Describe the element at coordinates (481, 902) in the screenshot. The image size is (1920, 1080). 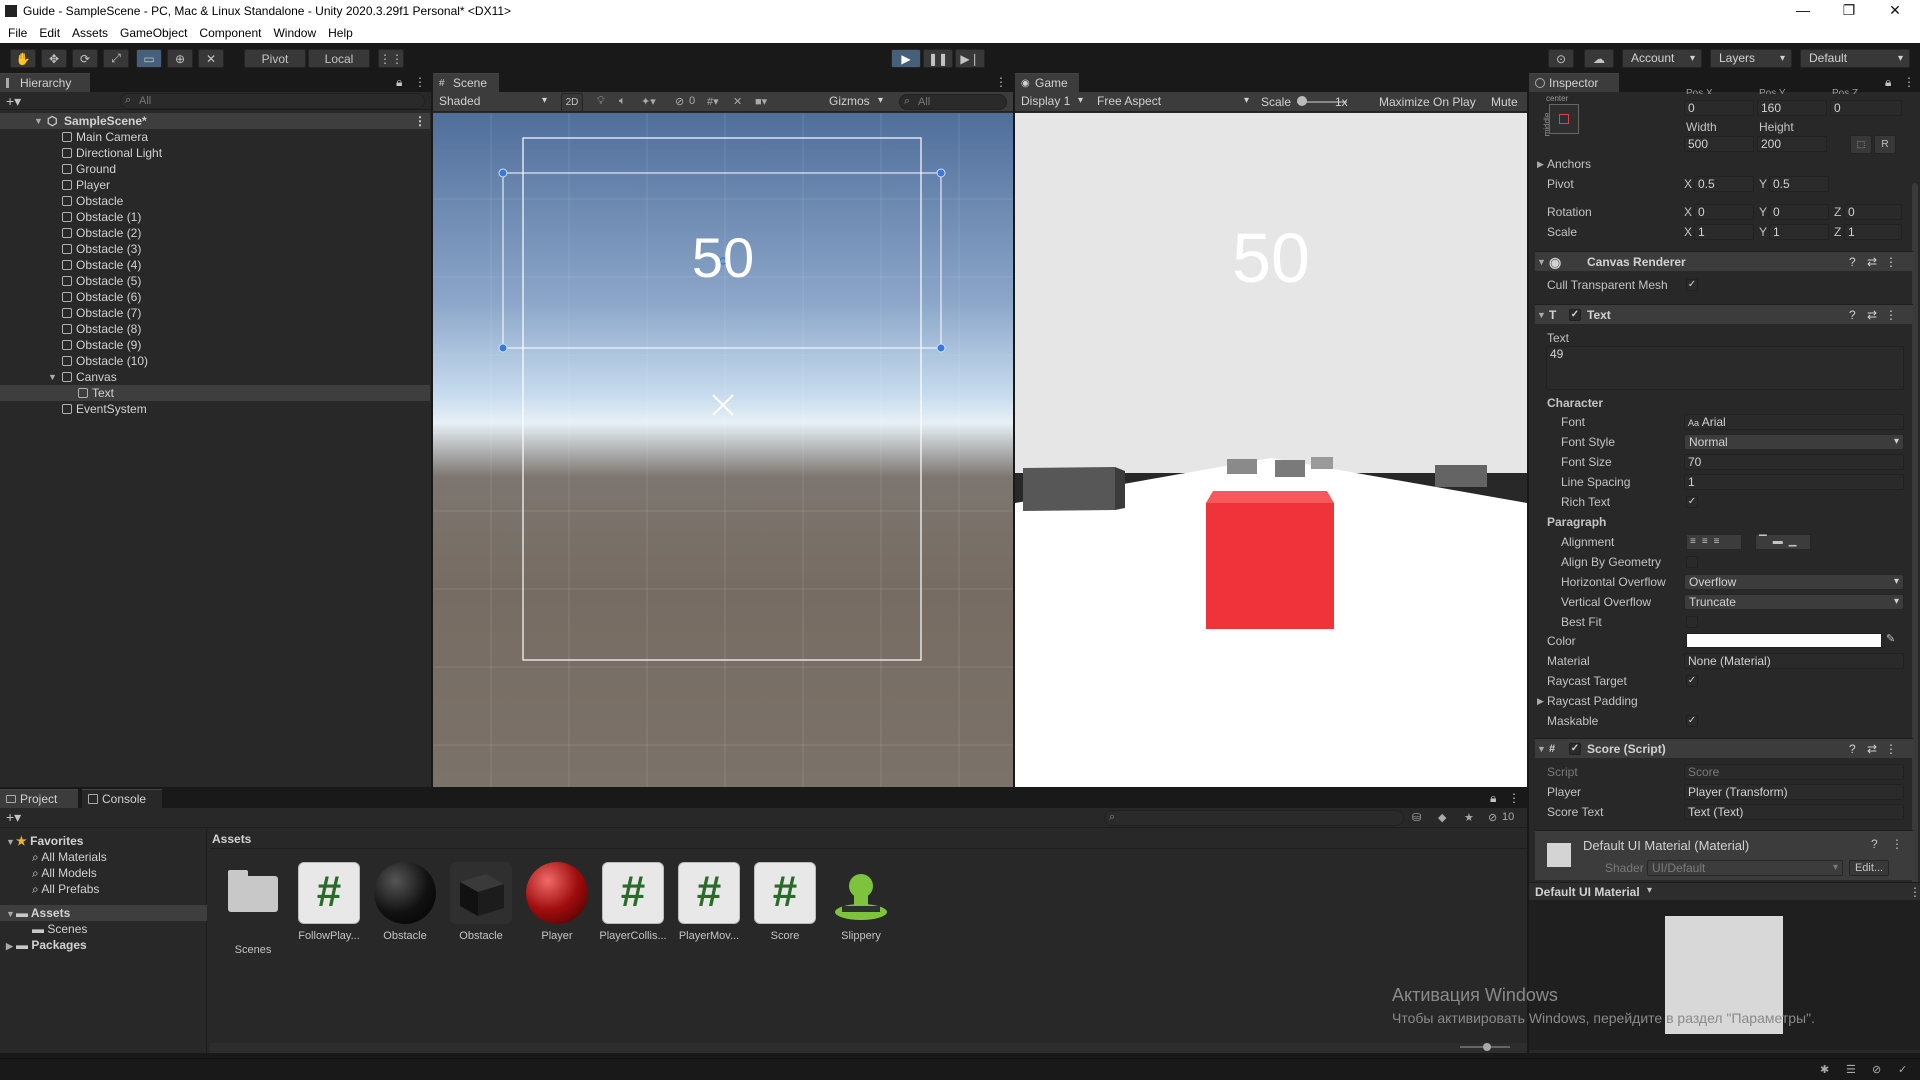
I see `asset-item: Obstacle` at that location.